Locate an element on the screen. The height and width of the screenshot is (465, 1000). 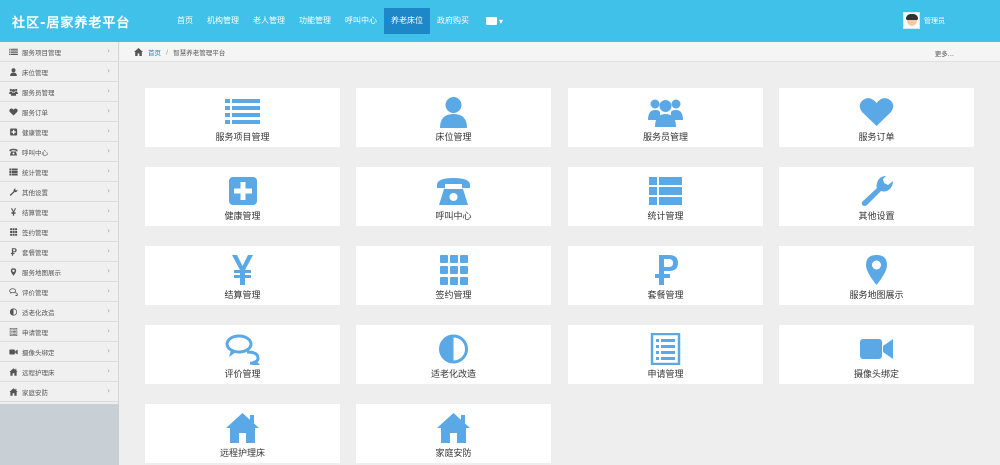
module-tile: 评价管理 is located at coordinates (242, 354).